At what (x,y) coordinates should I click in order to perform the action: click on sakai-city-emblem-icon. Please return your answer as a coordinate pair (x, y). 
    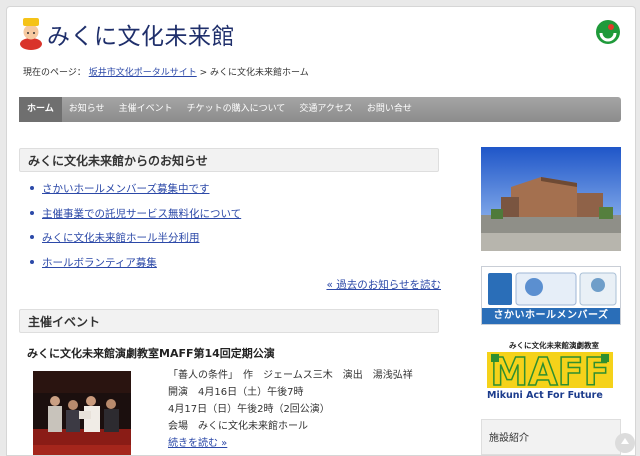
    Looking at the image, I should click on (608, 32).